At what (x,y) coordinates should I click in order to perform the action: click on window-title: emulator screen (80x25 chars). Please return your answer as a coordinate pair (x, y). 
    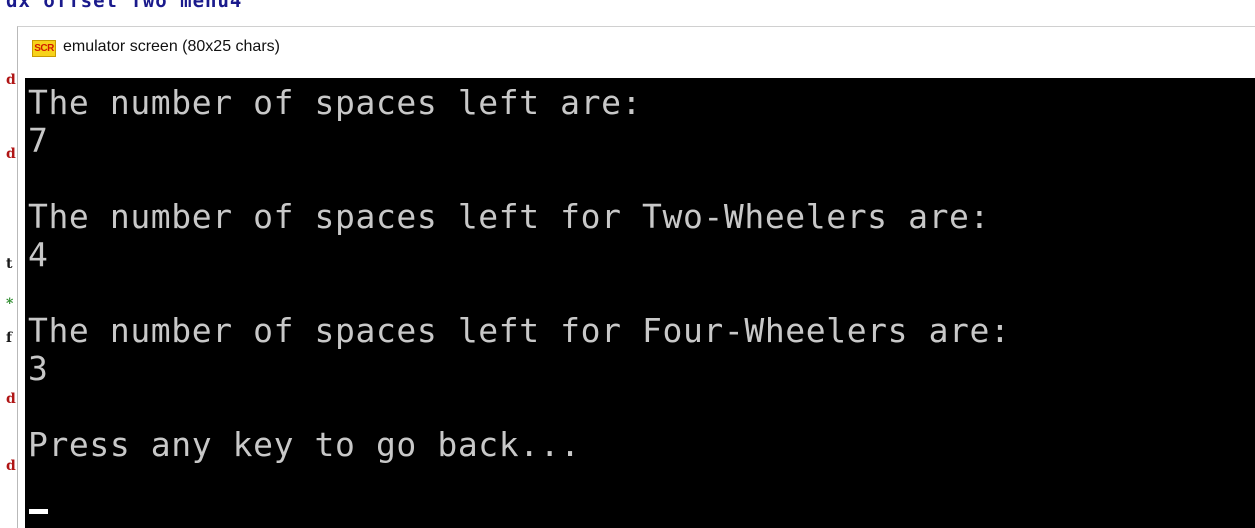
    Looking at the image, I should click on (171, 46).